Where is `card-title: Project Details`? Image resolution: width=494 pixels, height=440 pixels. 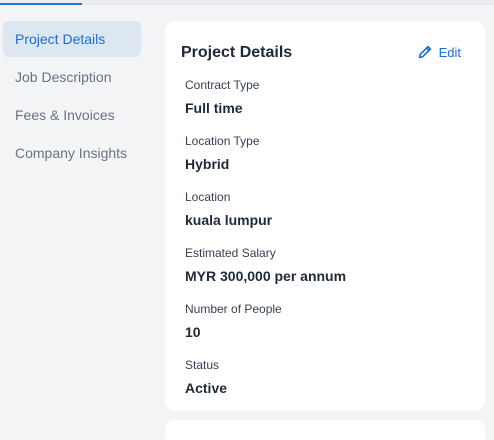
card-title: Project Details is located at coordinates (237, 52).